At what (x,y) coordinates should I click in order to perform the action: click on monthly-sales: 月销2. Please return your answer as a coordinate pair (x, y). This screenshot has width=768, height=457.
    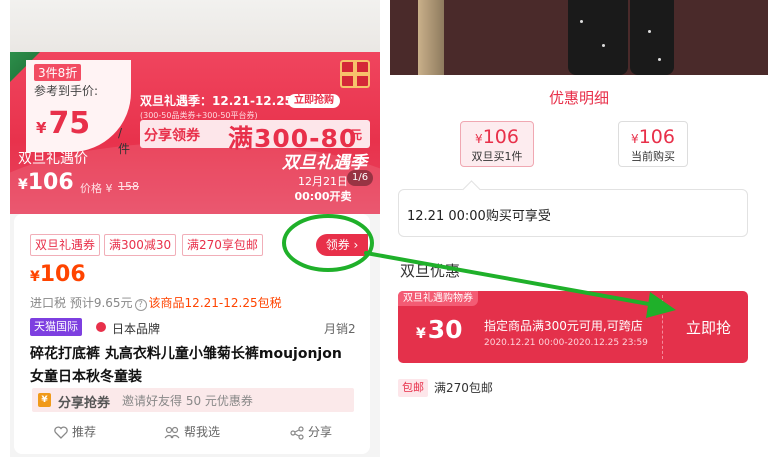
    Looking at the image, I should click on (340, 329).